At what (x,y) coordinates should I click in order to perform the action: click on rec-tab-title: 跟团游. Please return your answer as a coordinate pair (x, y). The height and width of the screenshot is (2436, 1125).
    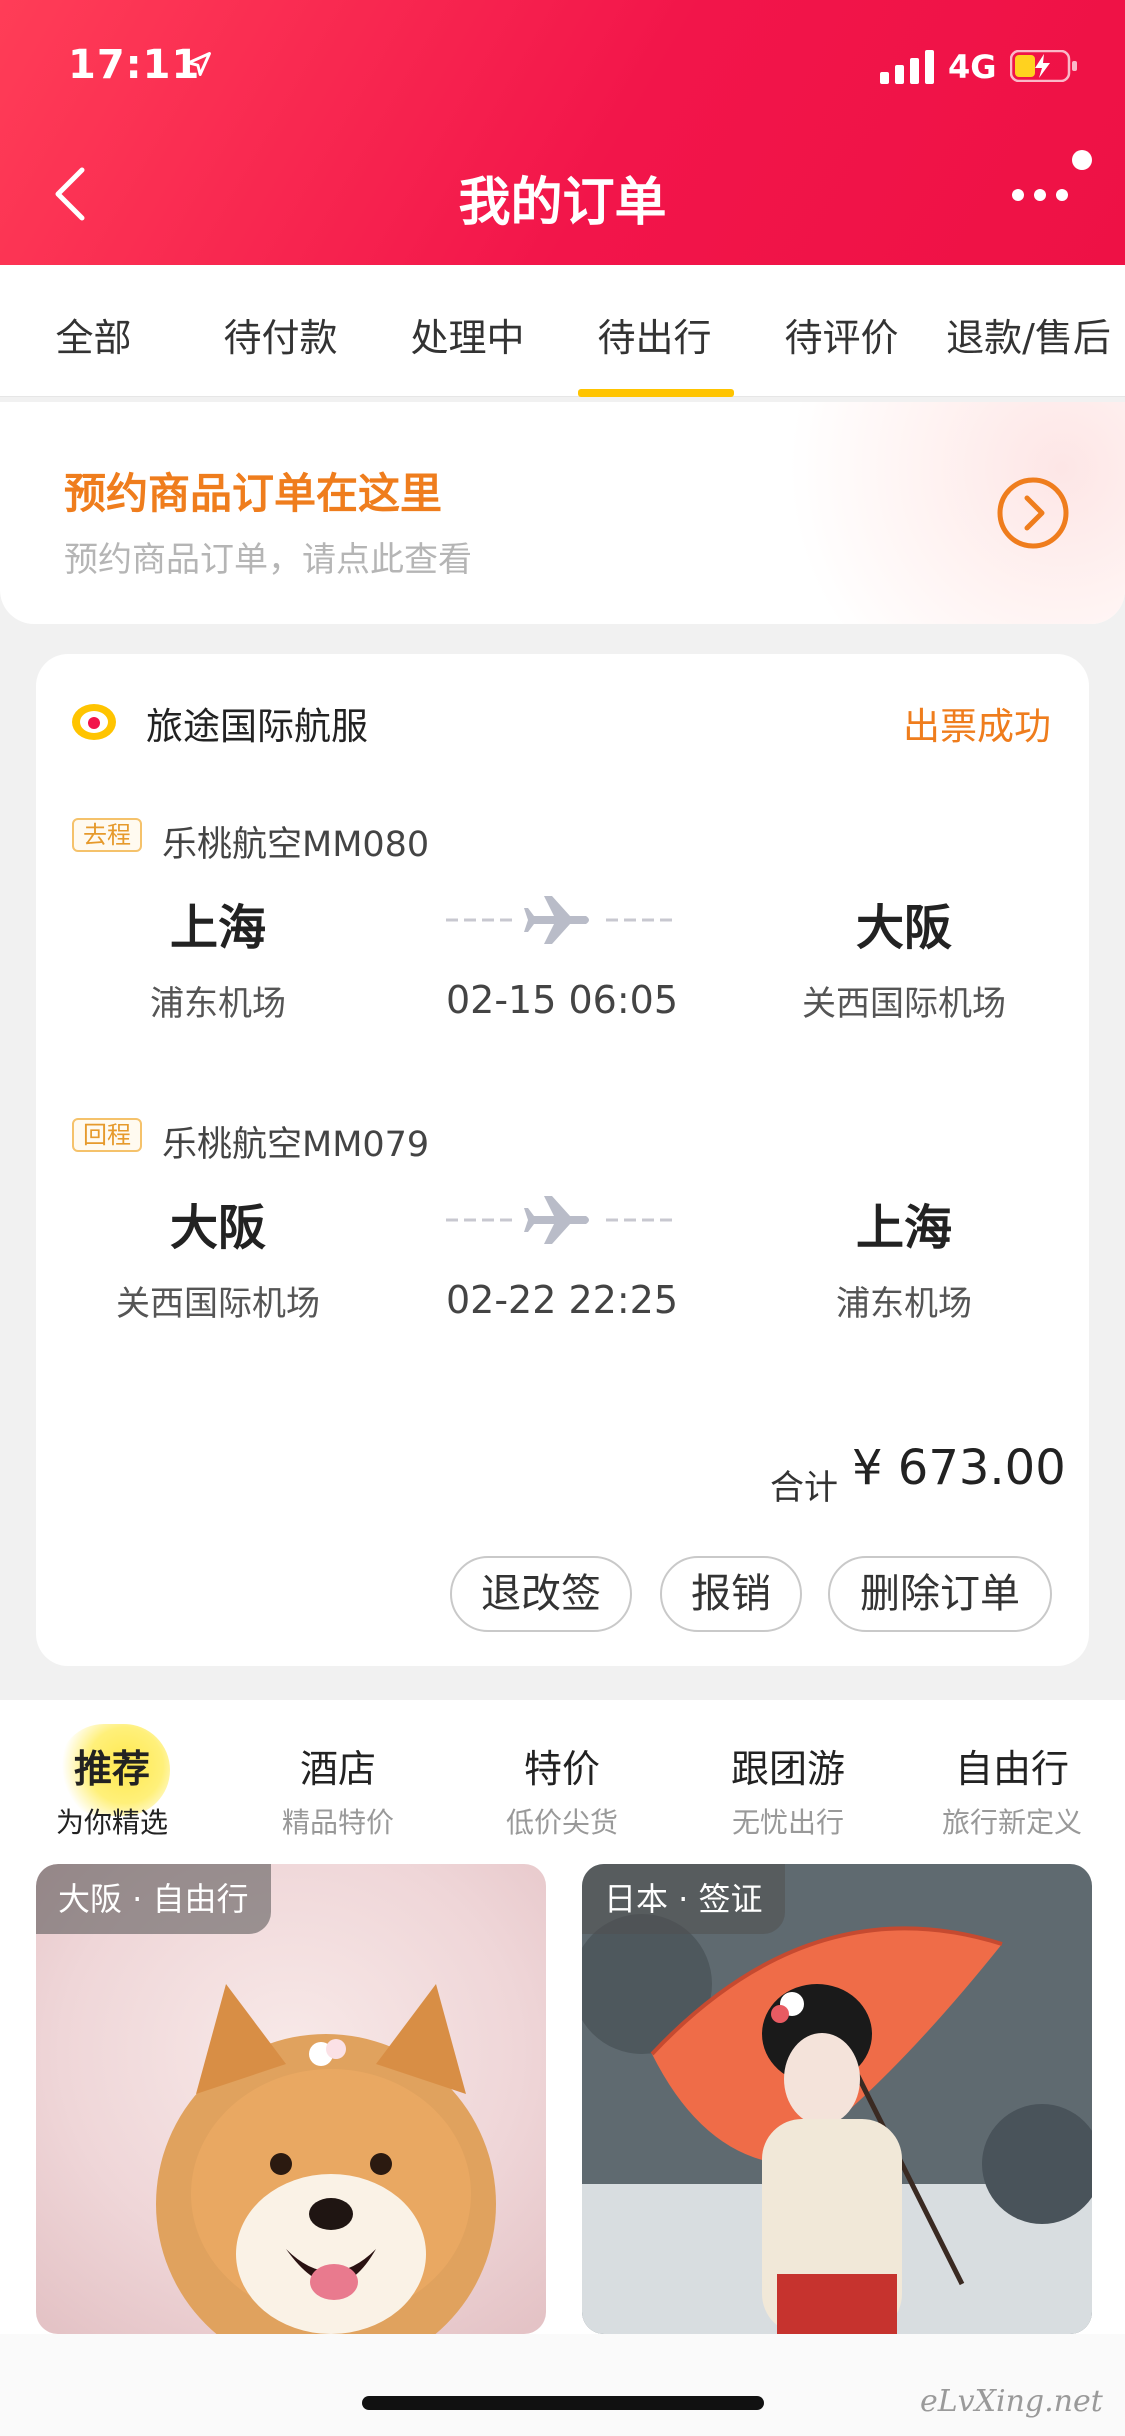
    Looking at the image, I should click on (787, 1769).